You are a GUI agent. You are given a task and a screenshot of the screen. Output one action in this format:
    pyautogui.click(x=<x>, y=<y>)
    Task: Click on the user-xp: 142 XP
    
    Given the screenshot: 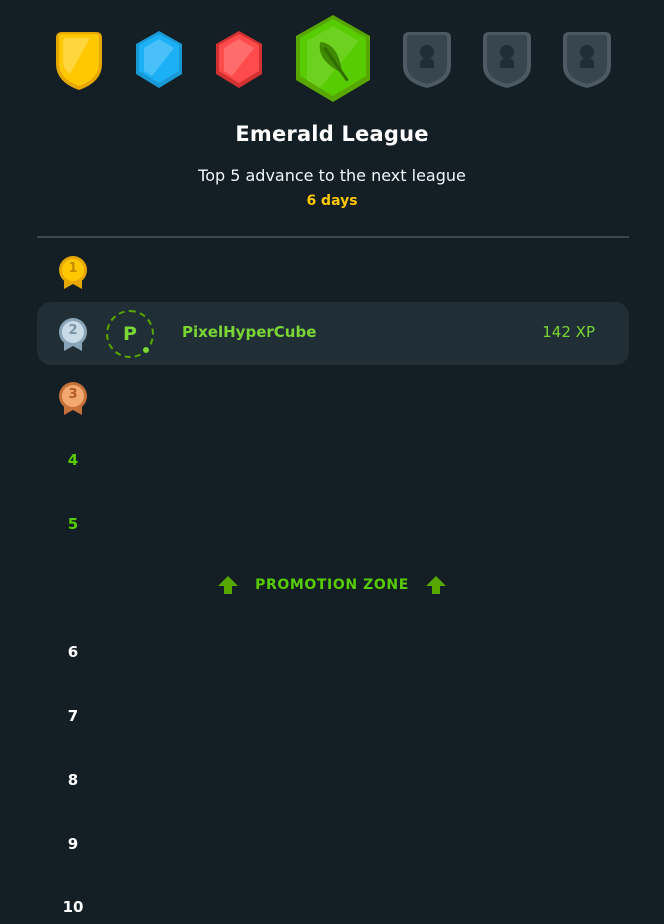 What is the action you would take?
    pyautogui.click(x=568, y=332)
    